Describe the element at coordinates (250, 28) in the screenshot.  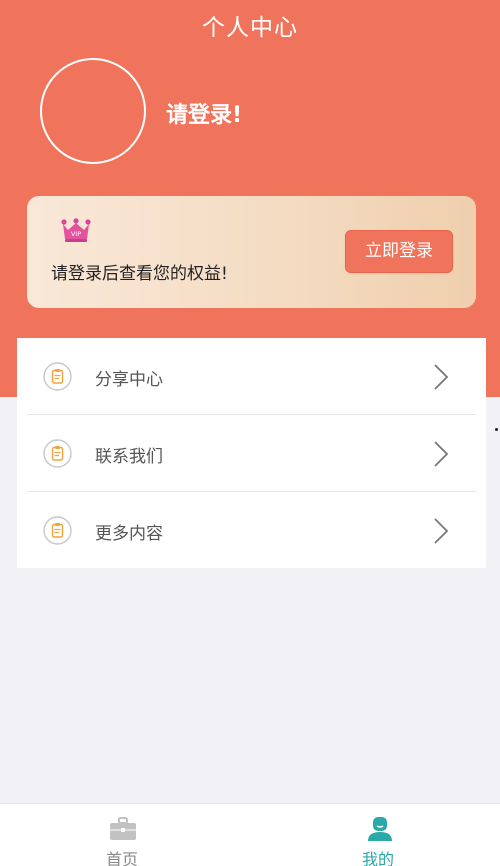
I see `page-title: 个人中心` at that location.